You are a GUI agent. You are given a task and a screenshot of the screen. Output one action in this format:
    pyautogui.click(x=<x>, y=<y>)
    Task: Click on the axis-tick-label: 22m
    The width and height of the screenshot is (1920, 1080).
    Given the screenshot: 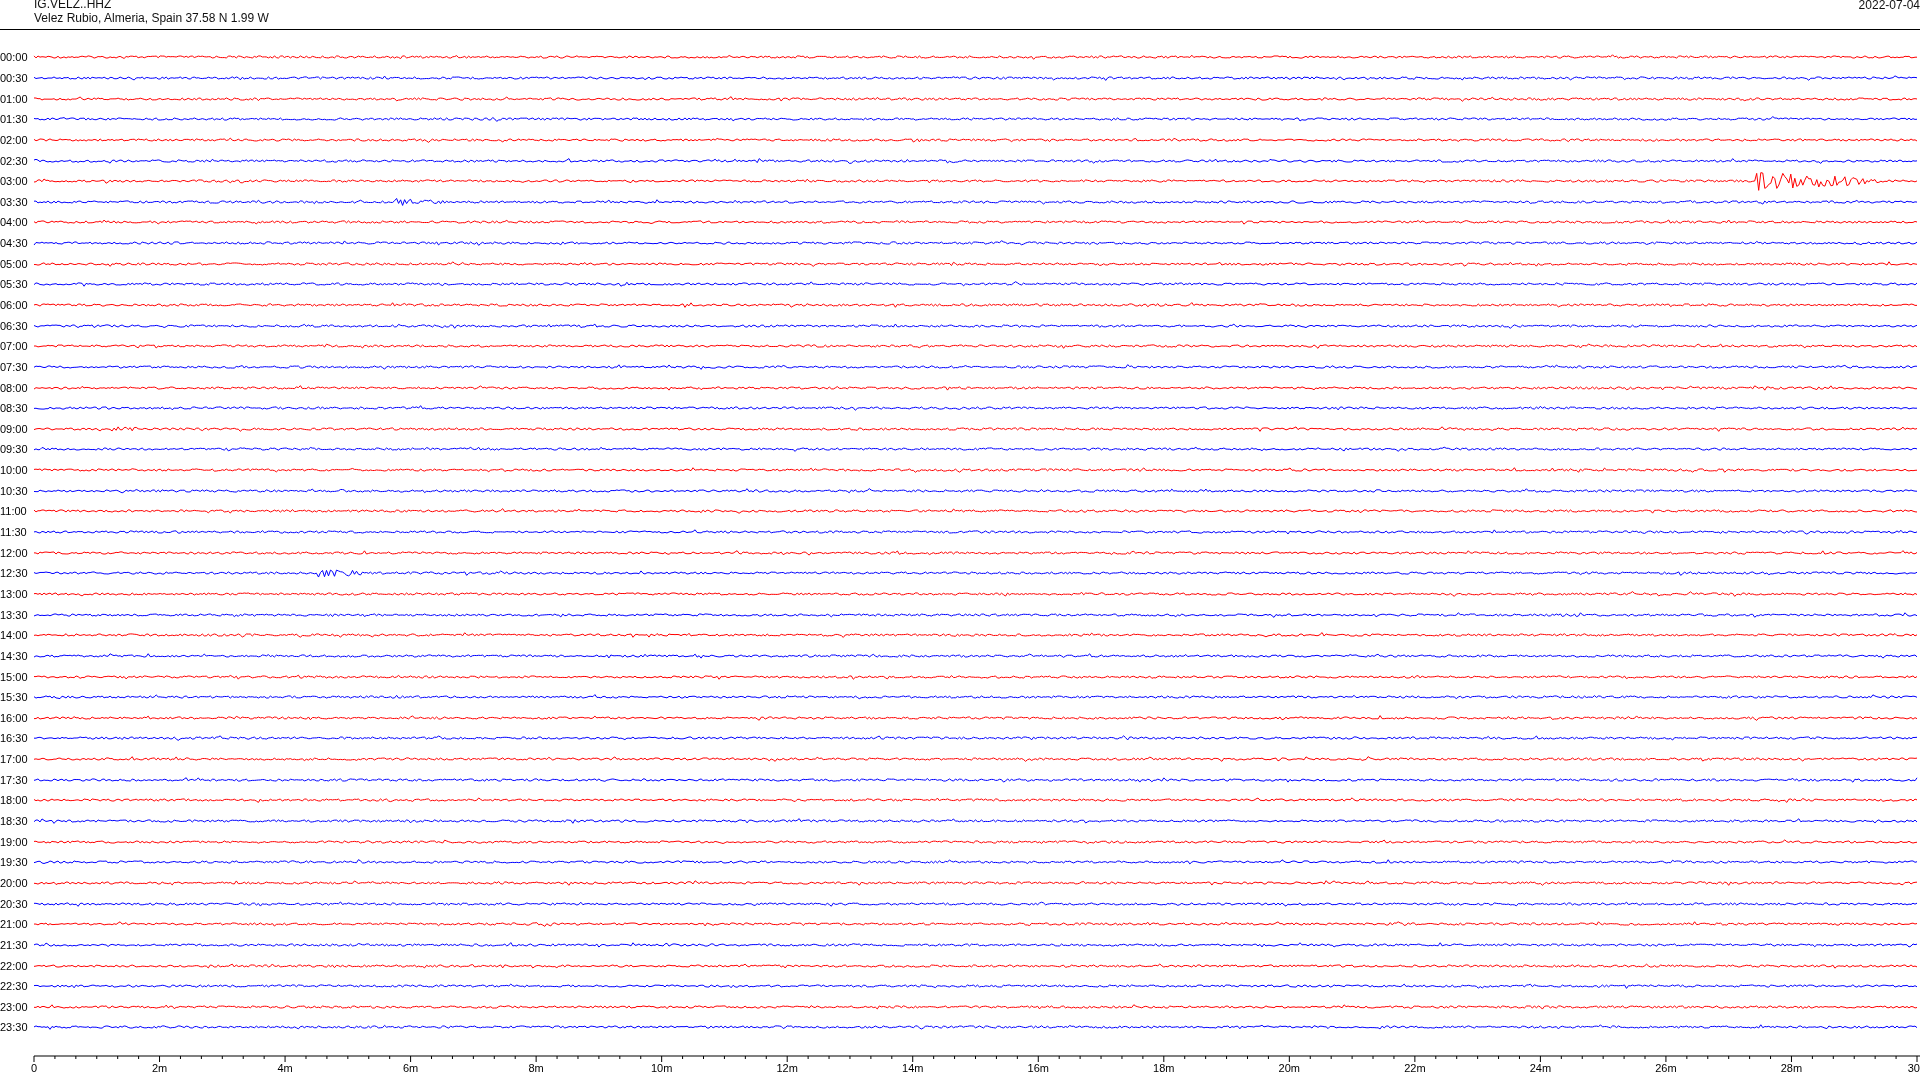 What is the action you would take?
    pyautogui.click(x=1415, y=1068)
    